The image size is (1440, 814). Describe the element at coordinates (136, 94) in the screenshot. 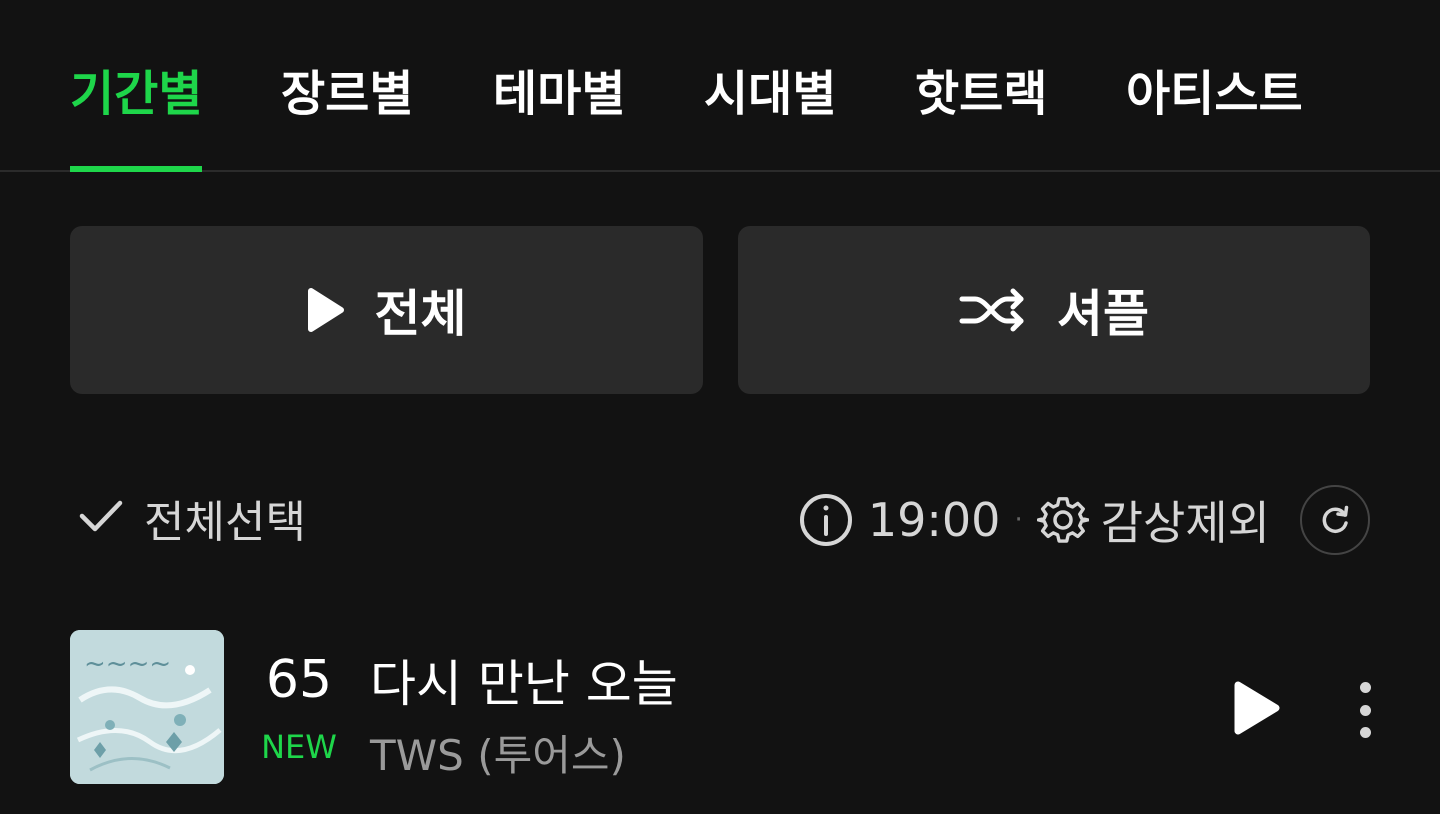

I see `tab-period-label: 기간별` at that location.